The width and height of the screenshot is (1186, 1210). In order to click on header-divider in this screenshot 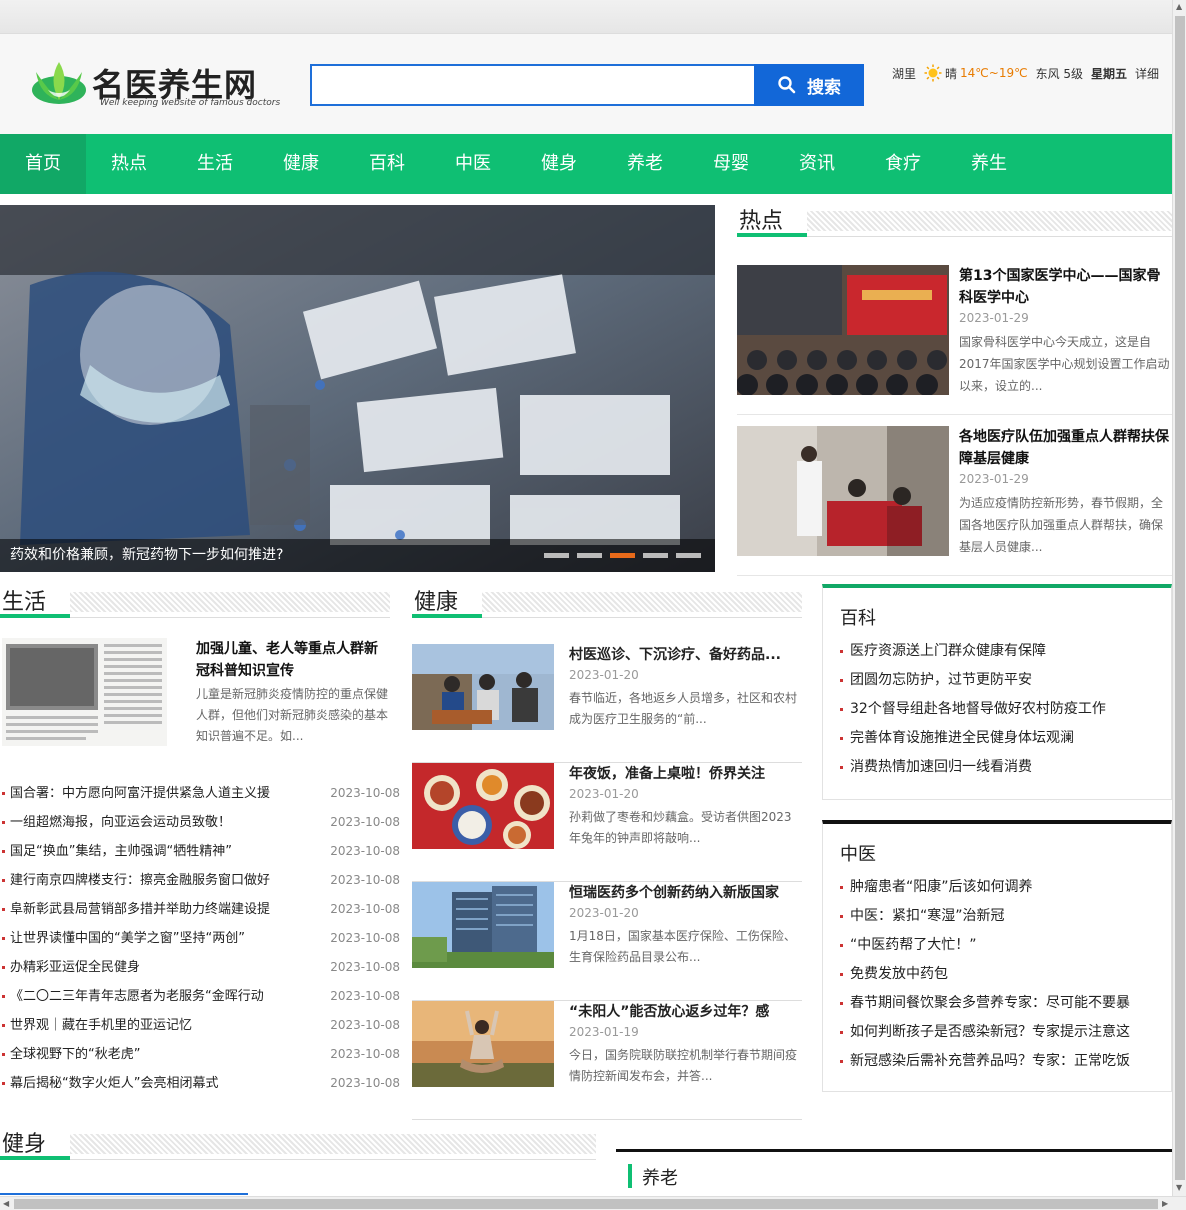, I will do `click(333, 1159)`.